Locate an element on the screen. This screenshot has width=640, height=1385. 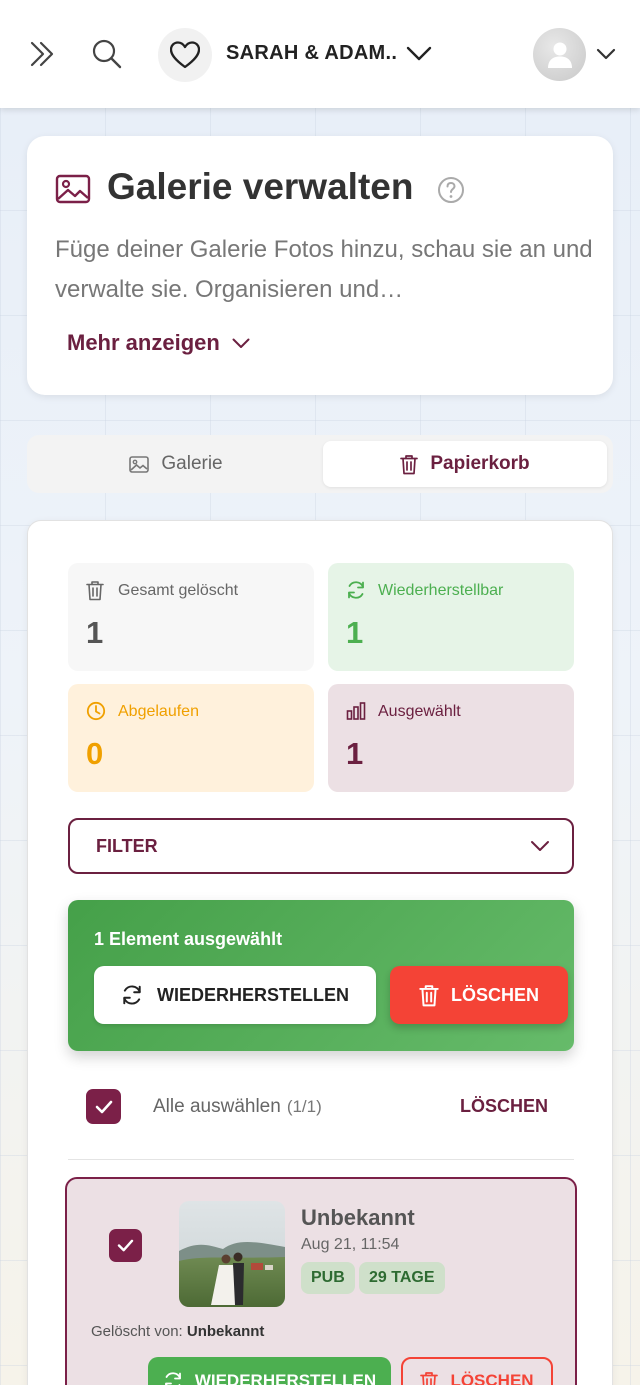
days-remaining-badge: 29 TAGE is located at coordinates (402, 1278).